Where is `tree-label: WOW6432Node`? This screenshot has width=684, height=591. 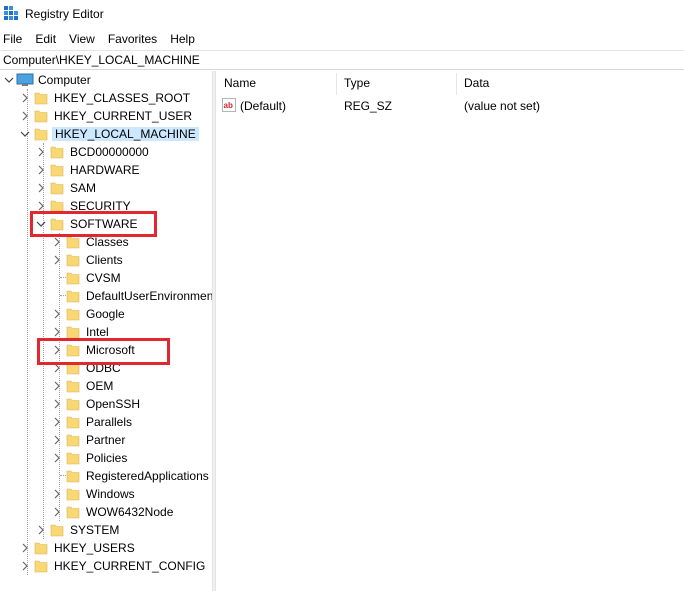
tree-label: WOW6432Node is located at coordinates (129, 512).